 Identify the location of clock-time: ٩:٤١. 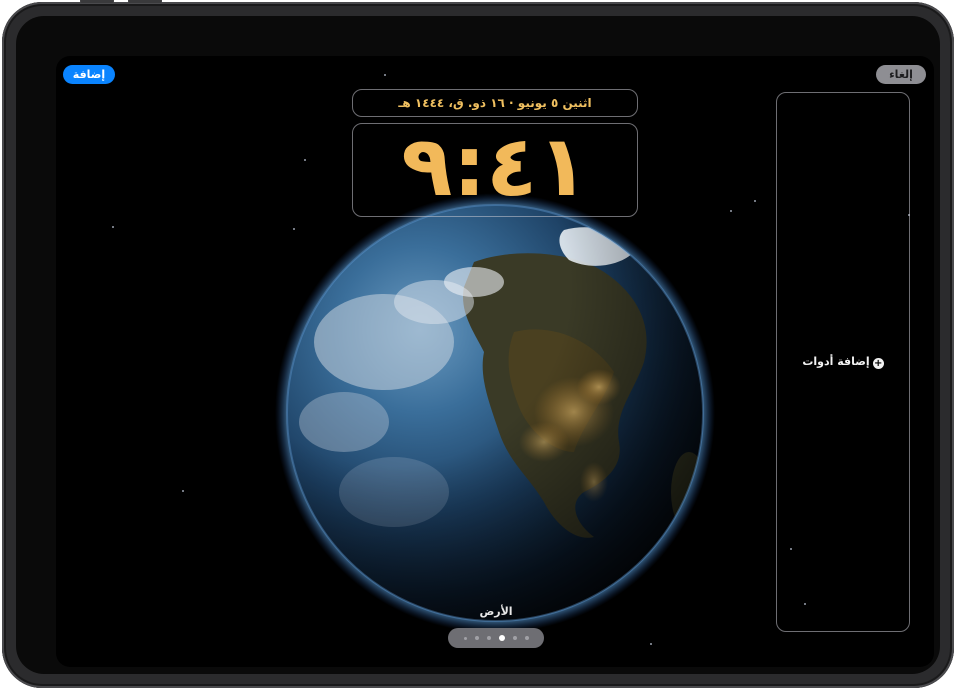
(495, 166).